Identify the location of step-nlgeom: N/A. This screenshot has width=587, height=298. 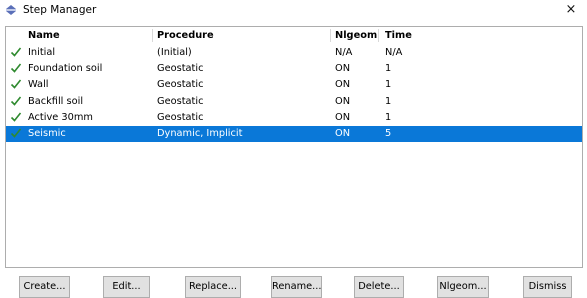
(344, 52).